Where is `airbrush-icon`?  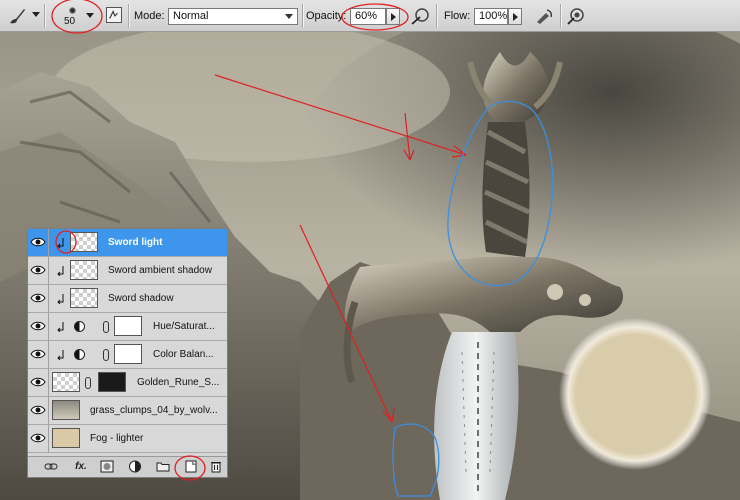
airbrush-icon is located at coordinates (544, 16).